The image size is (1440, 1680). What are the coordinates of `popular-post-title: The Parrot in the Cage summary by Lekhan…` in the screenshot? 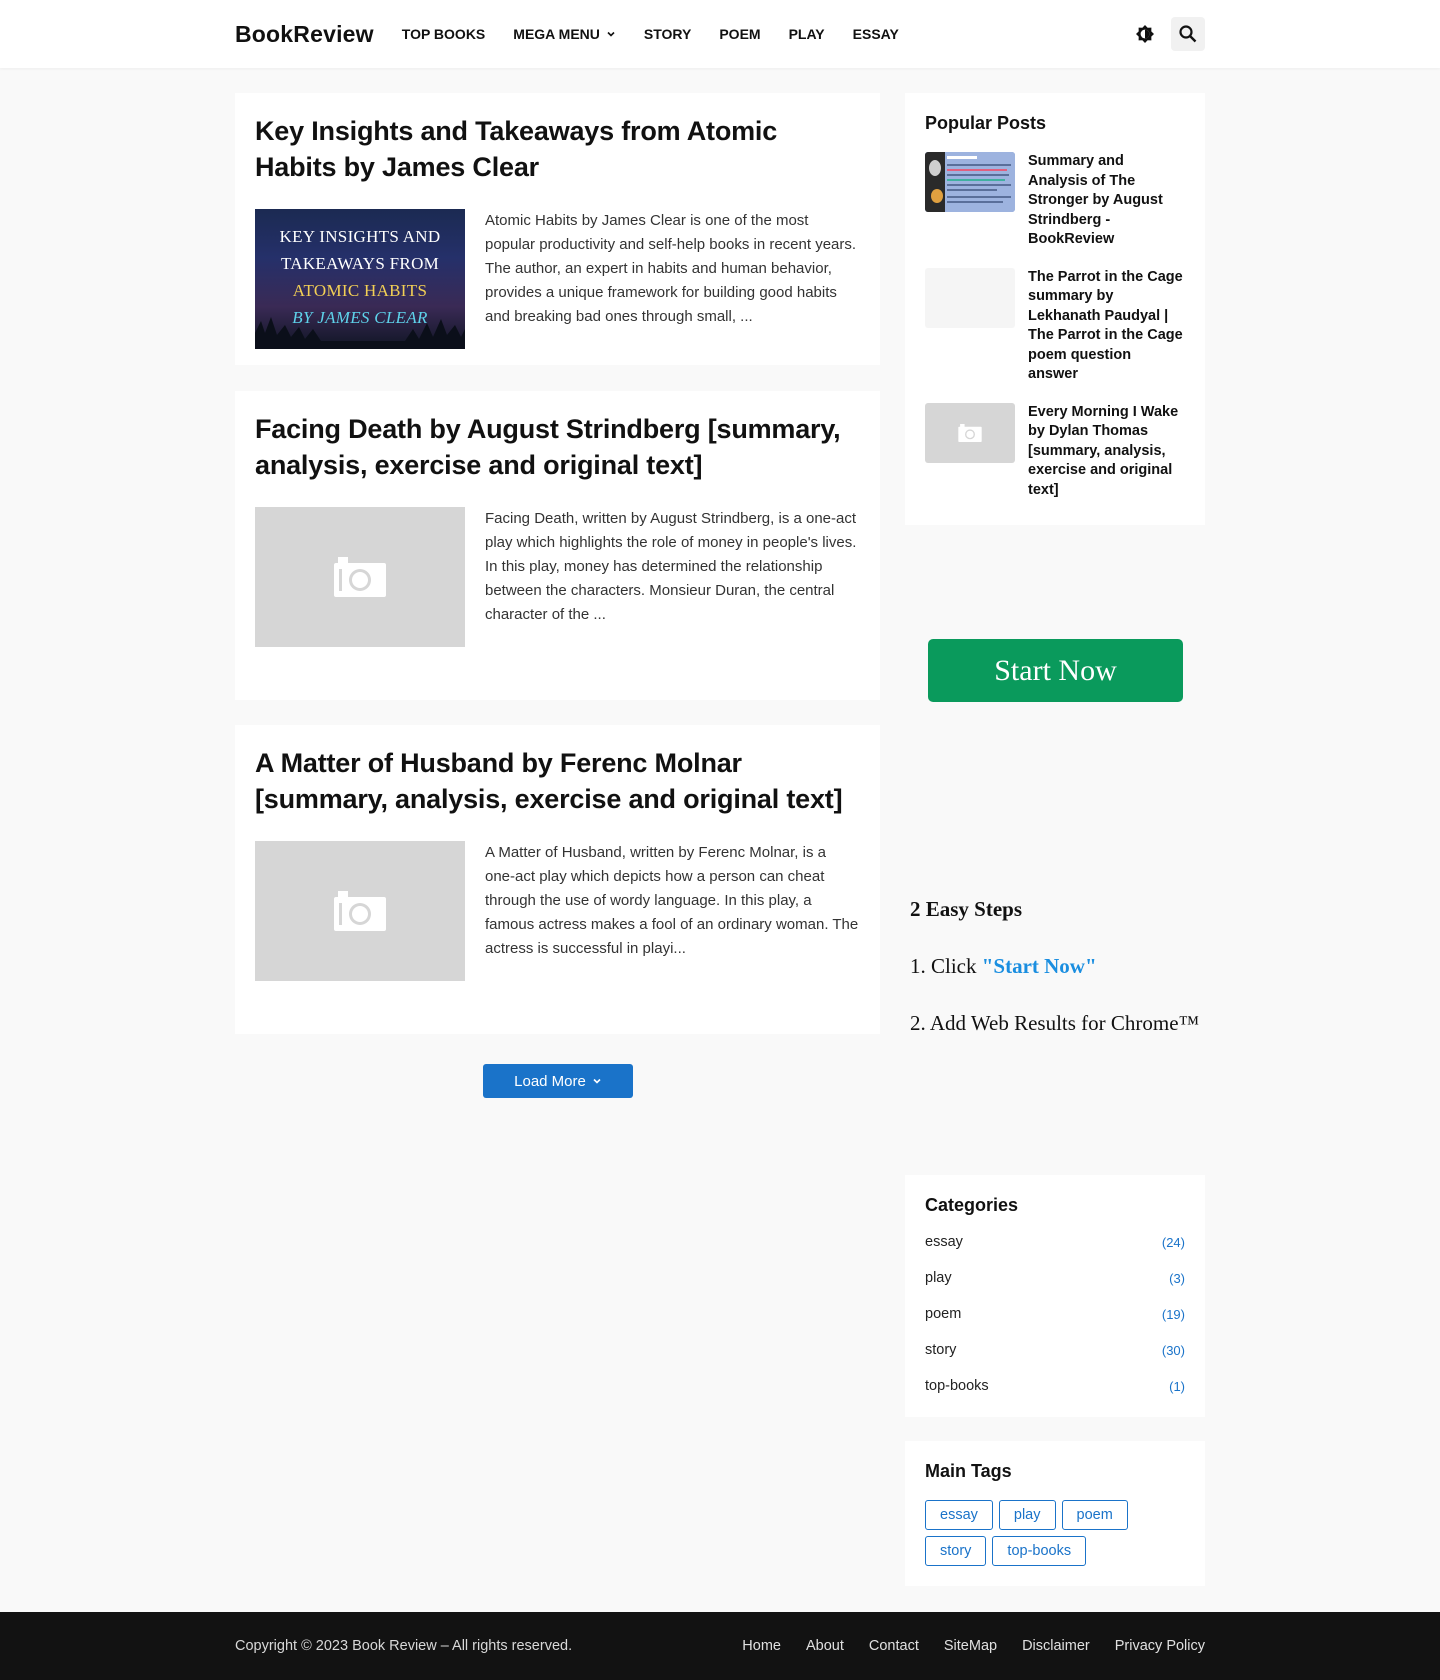 It's located at (1106, 326).